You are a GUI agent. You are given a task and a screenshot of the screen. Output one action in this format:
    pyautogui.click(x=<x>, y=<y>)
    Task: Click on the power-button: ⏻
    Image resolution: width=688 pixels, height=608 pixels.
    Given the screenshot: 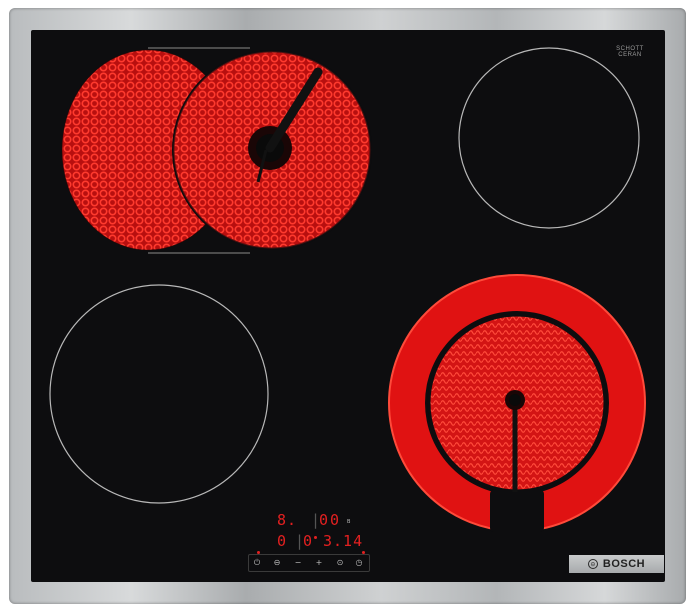 What is the action you would take?
    pyautogui.click(x=257, y=562)
    